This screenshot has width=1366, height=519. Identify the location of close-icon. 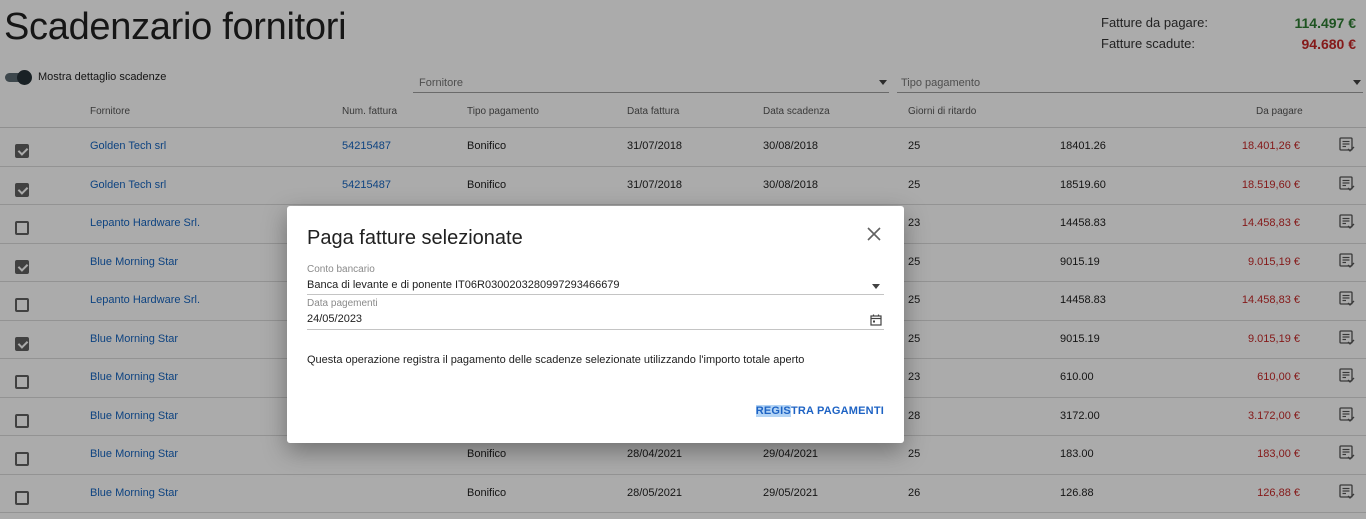
(874, 234).